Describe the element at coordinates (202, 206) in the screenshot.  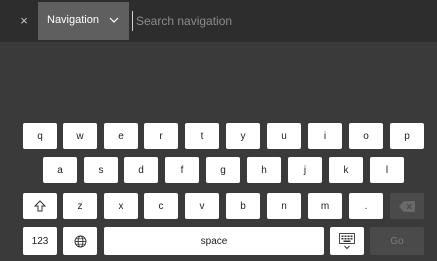
I see `key-v: v` at that location.